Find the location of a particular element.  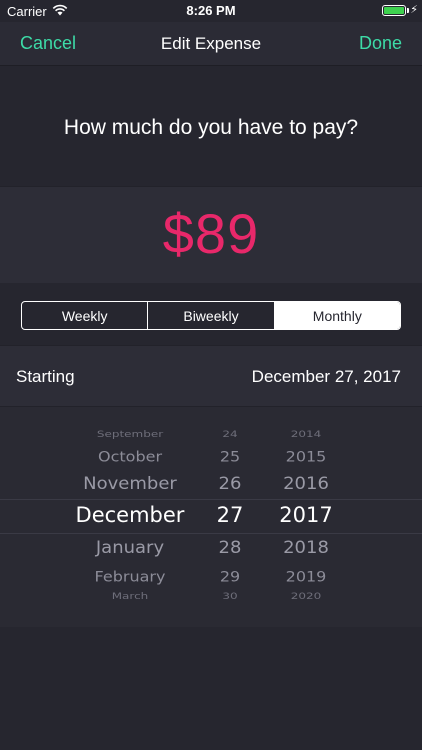

navigation-bar: Cancel Edit Expense Done is located at coordinates (211, 44).